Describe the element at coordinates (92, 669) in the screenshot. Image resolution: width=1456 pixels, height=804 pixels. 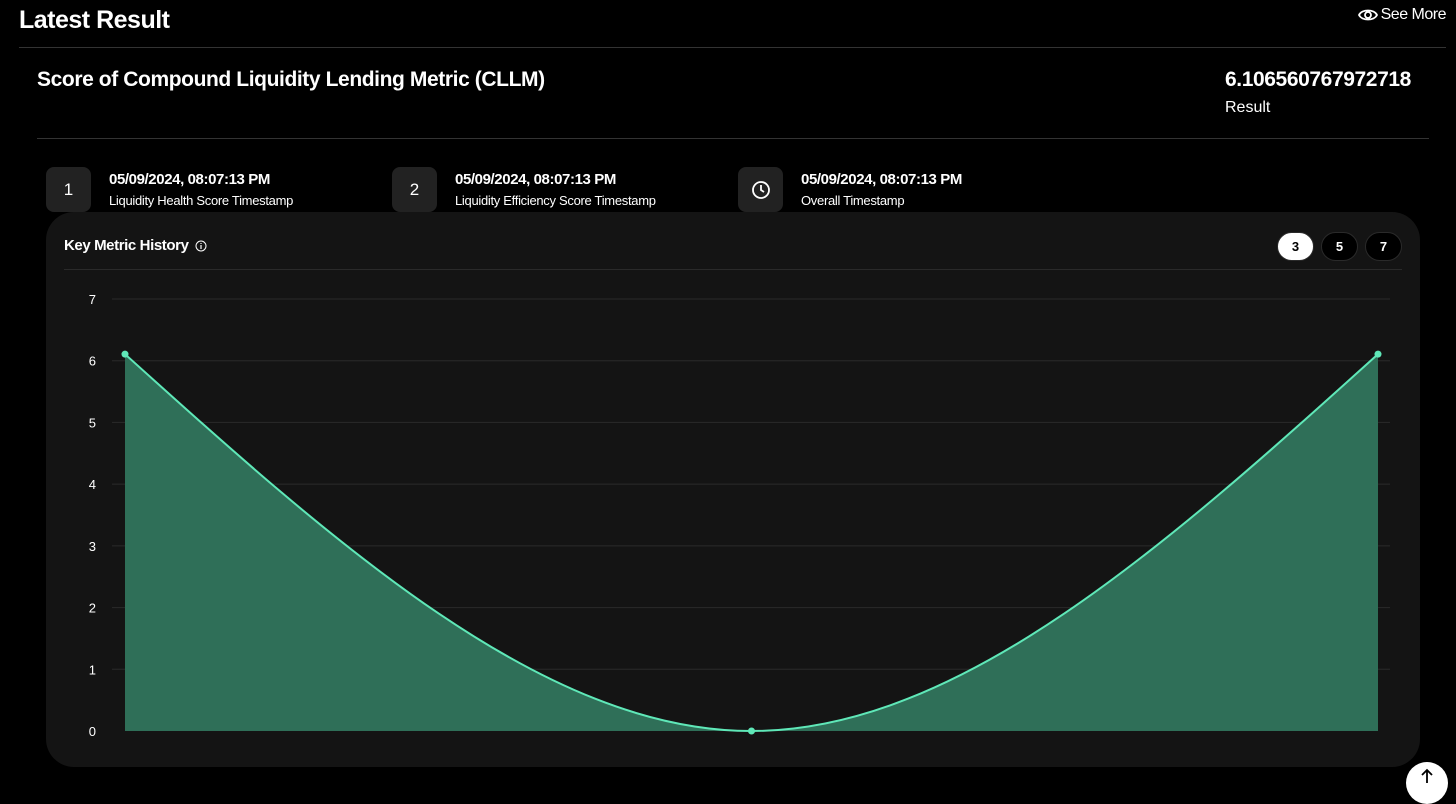
I see `y-tick-label: 1` at that location.